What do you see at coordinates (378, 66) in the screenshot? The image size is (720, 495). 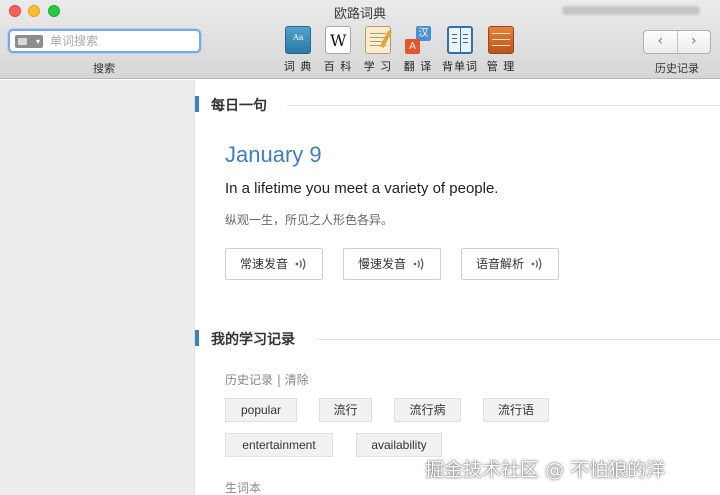 I see `tool-label: 学 习` at bounding box center [378, 66].